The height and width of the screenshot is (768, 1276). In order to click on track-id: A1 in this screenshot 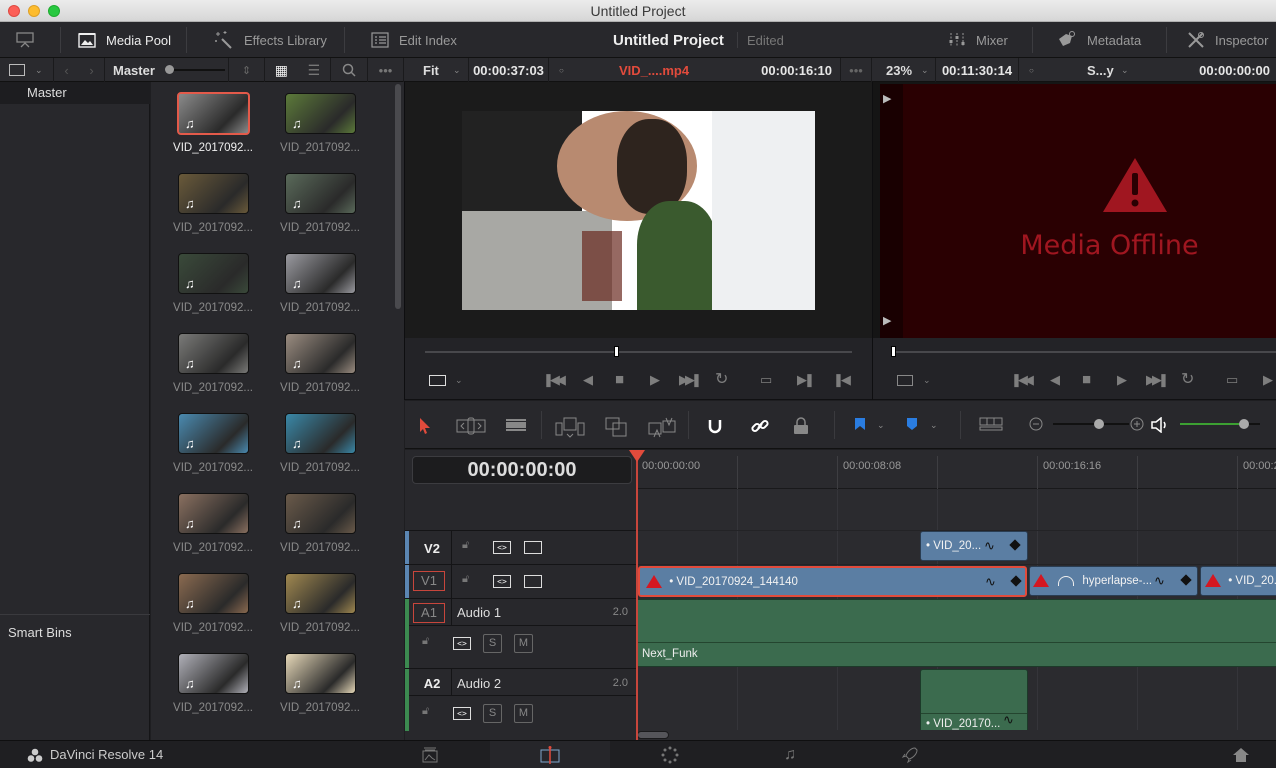, I will do `click(429, 613)`.